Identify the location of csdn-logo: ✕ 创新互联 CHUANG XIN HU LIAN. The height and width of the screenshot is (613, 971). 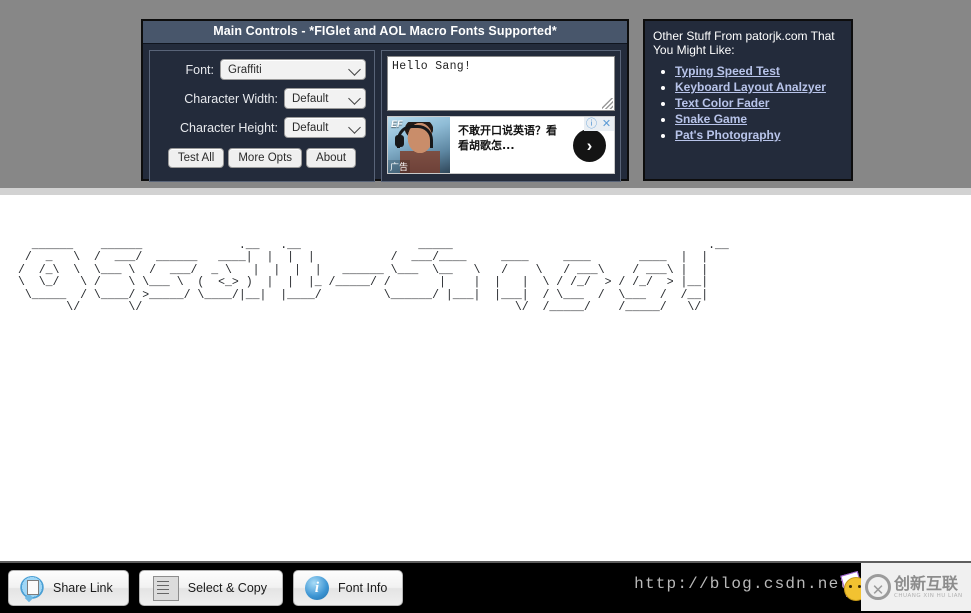
(916, 587).